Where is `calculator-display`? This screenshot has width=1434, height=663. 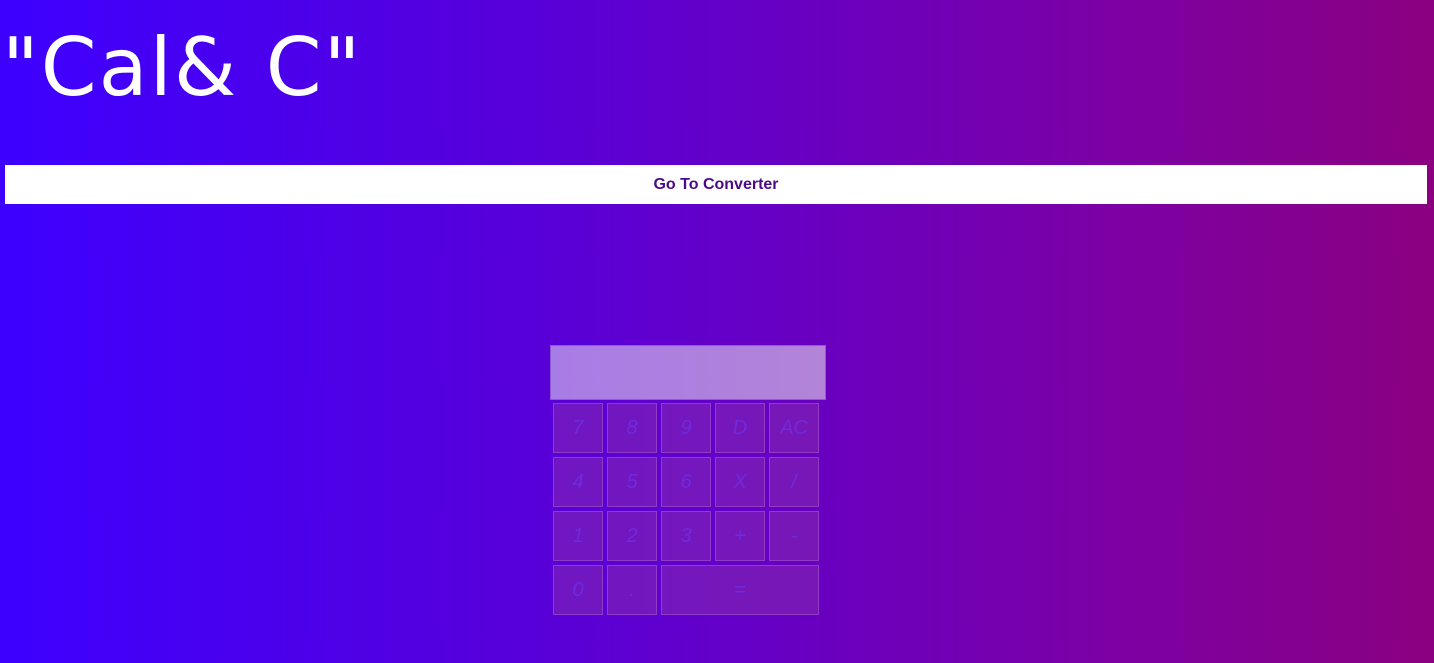
calculator-display is located at coordinates (688, 372).